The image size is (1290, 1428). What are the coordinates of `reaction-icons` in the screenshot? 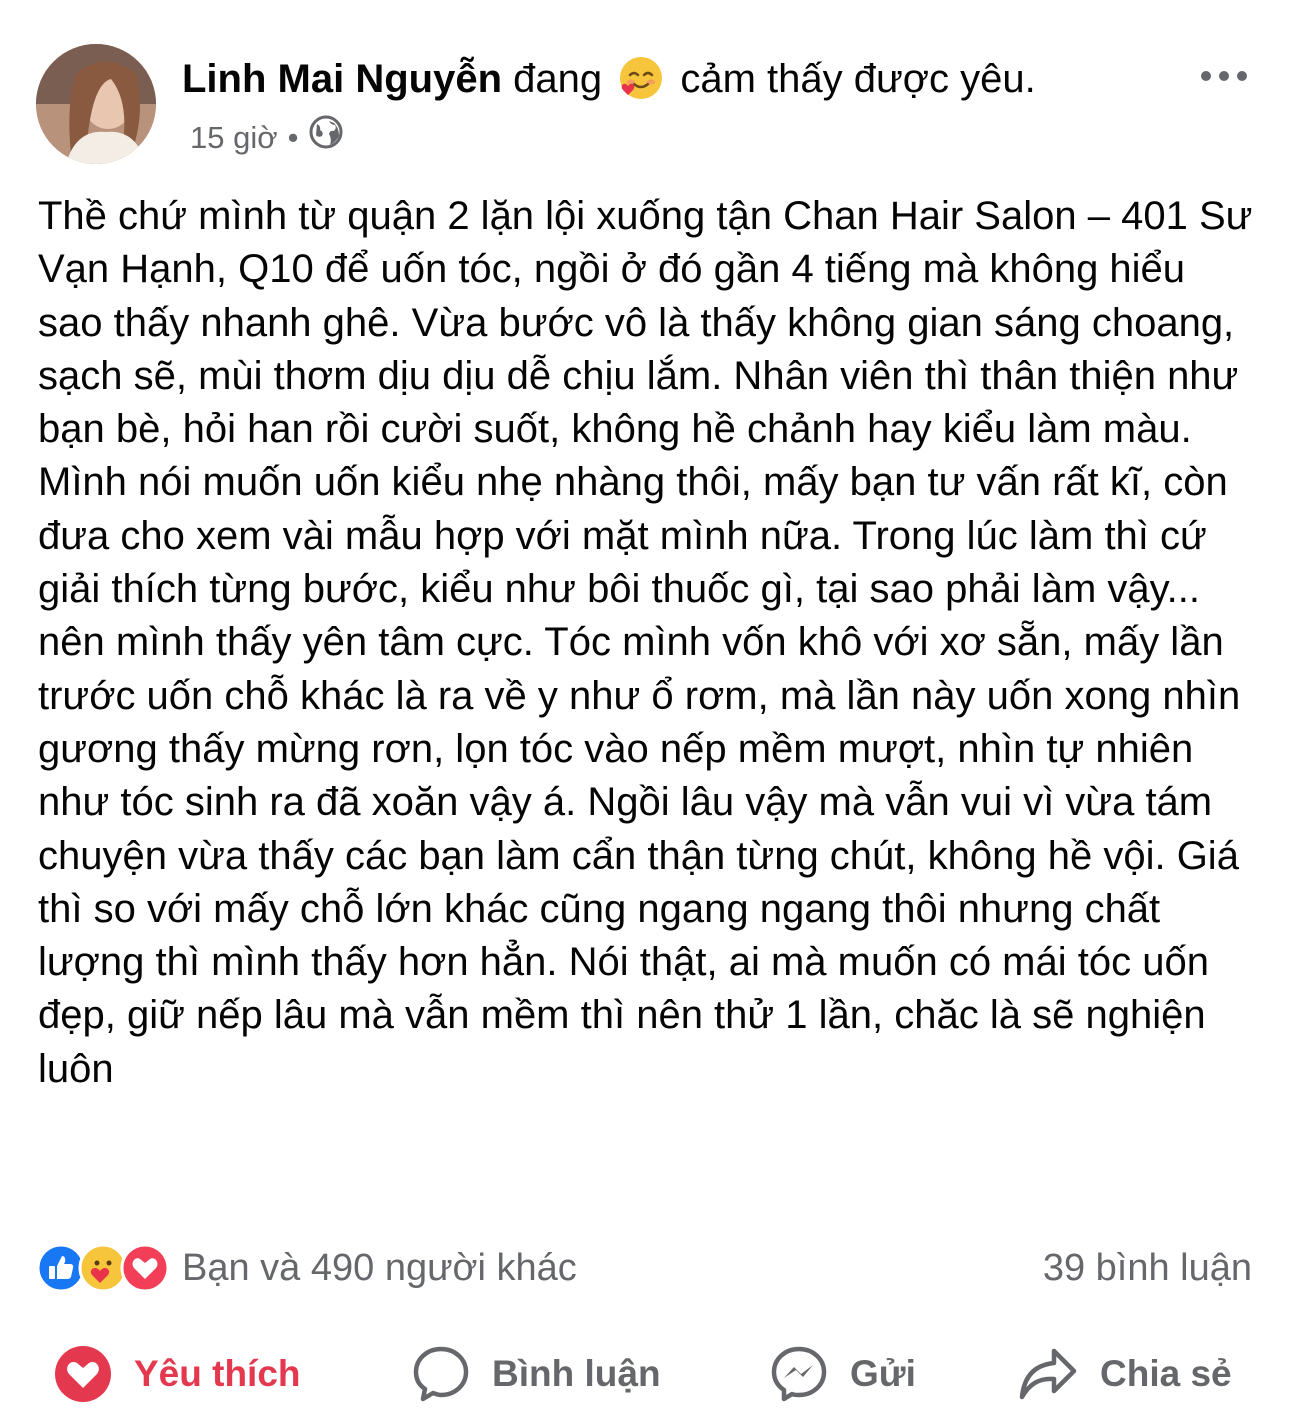 It's located at (103, 1268).